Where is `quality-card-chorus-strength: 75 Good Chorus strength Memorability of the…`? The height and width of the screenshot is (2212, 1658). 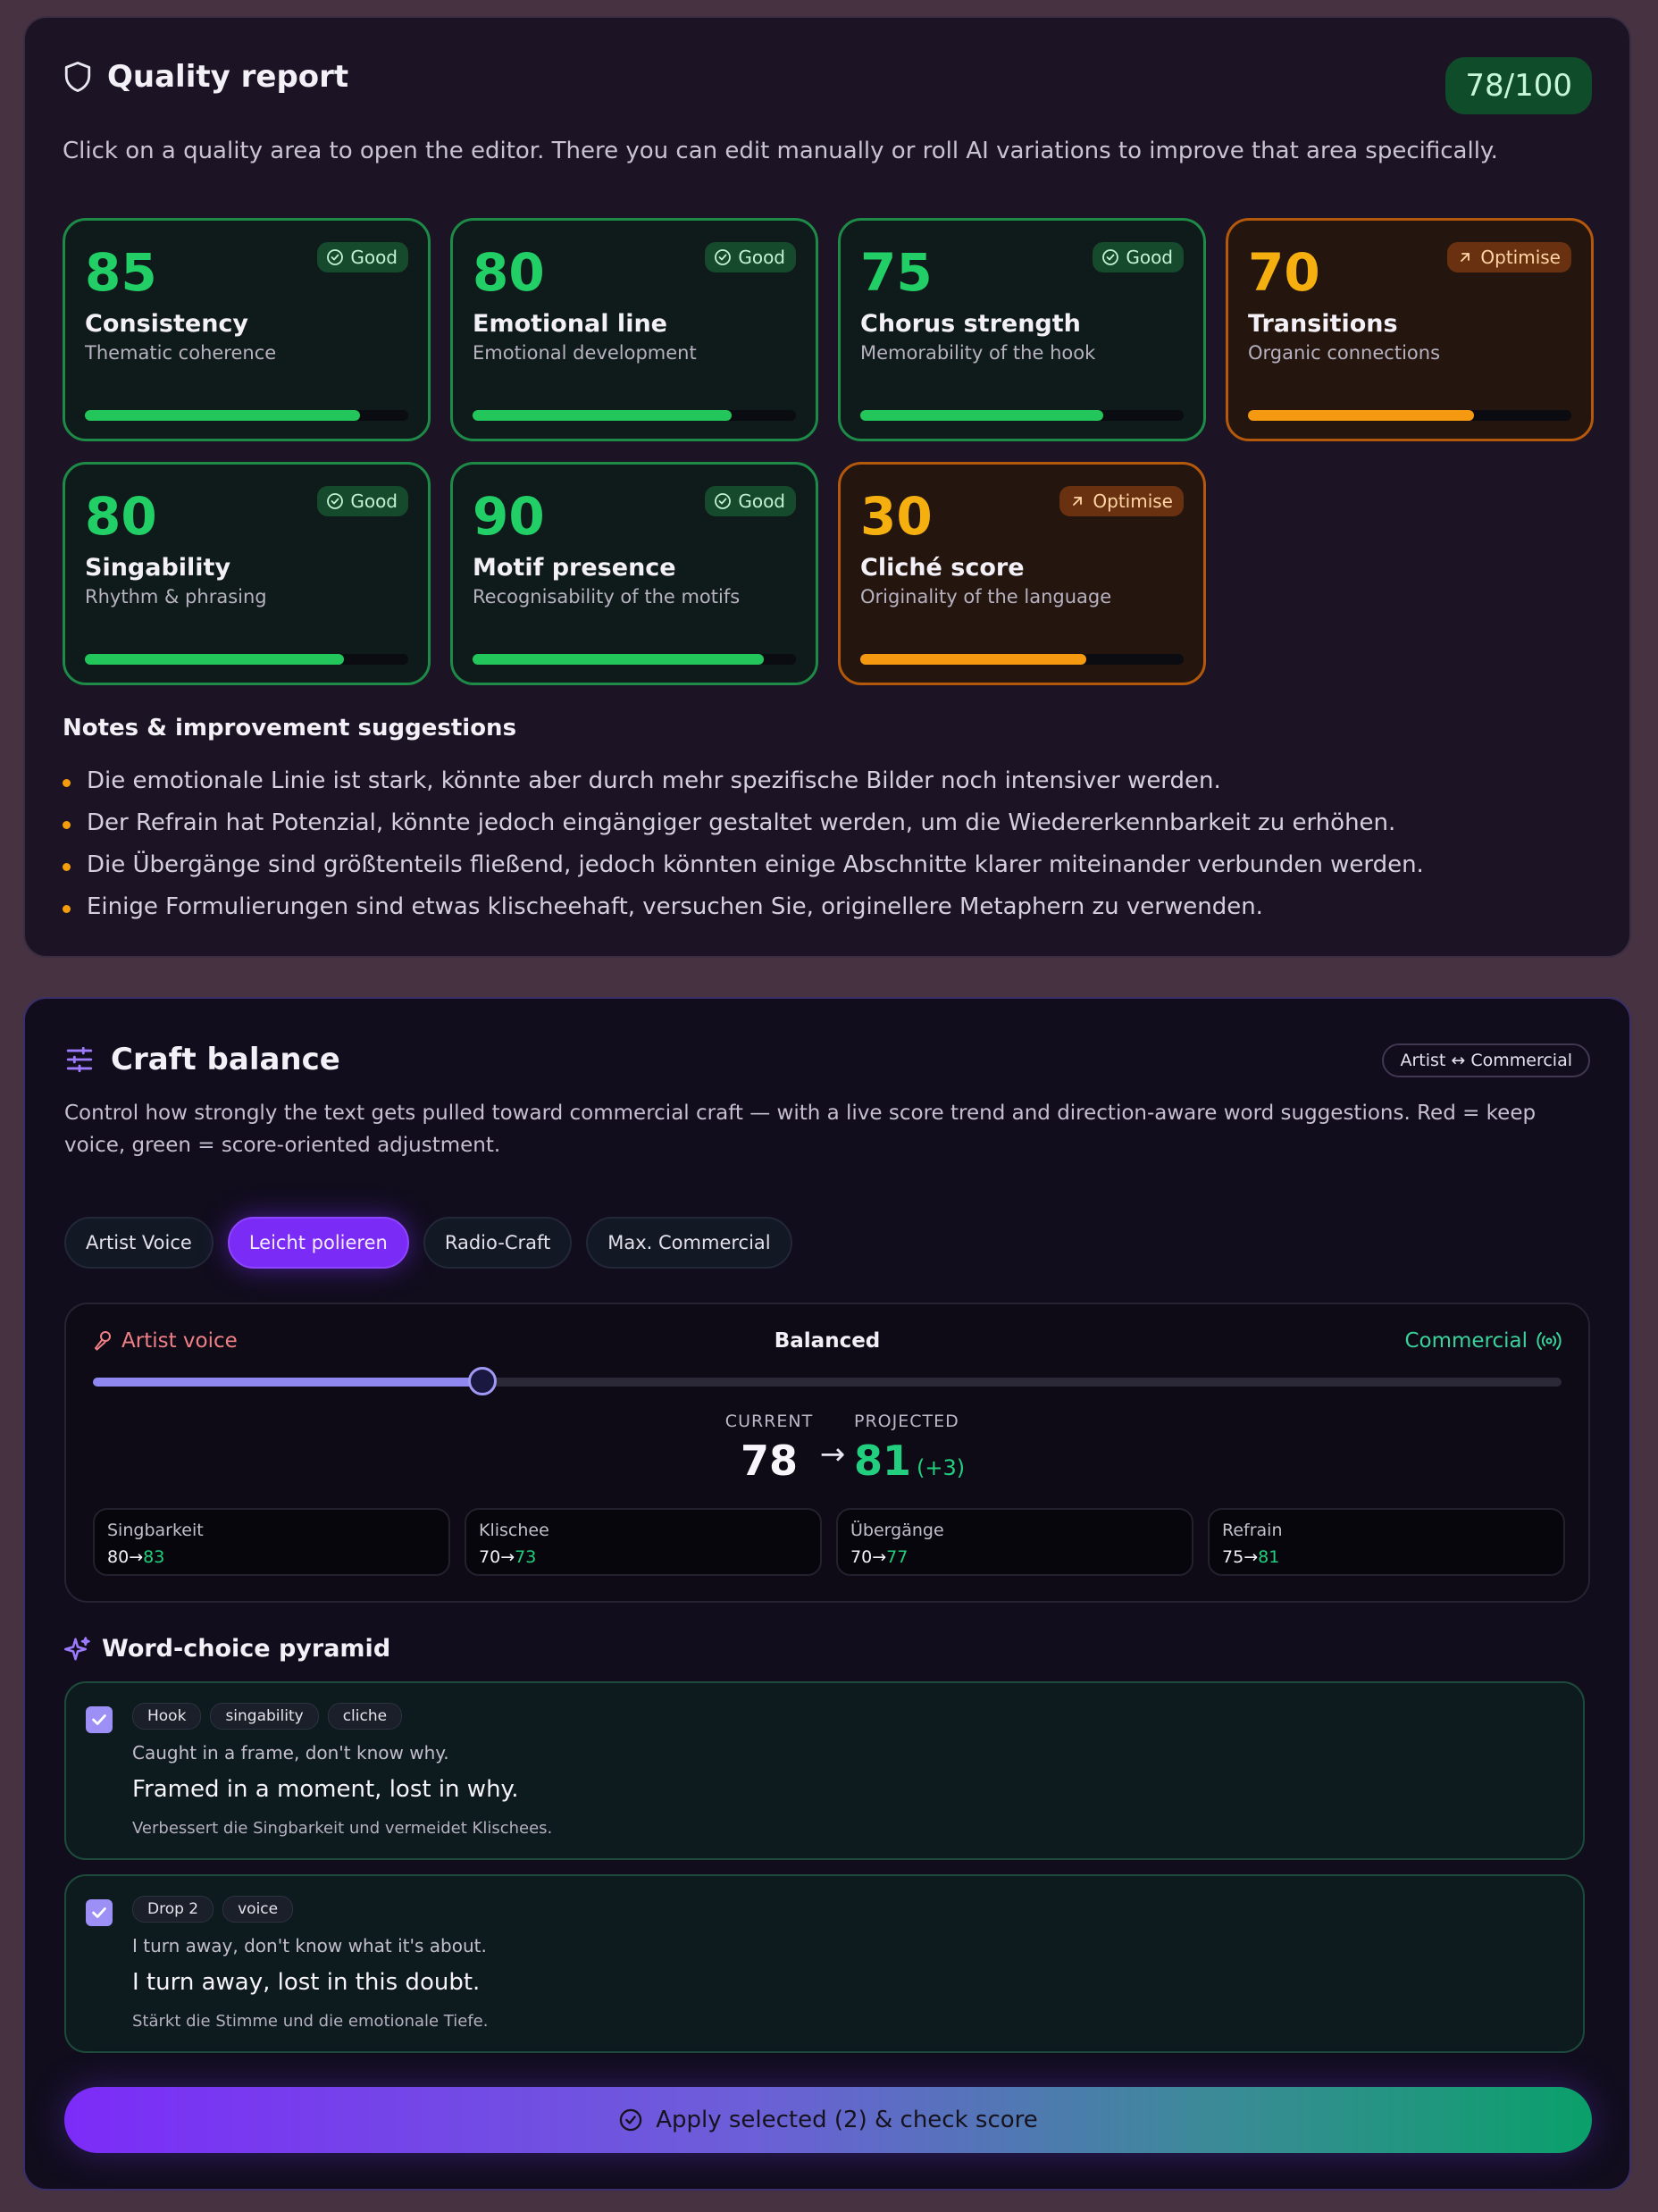
quality-card-chorus-strength: 75 Good Chorus strength Memorability of the… is located at coordinates (1022, 330).